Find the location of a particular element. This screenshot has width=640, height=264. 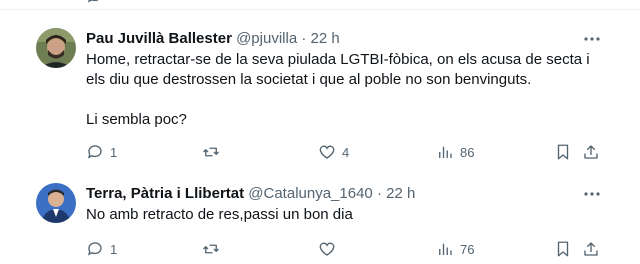

like-button: 4 is located at coordinates (333, 152).